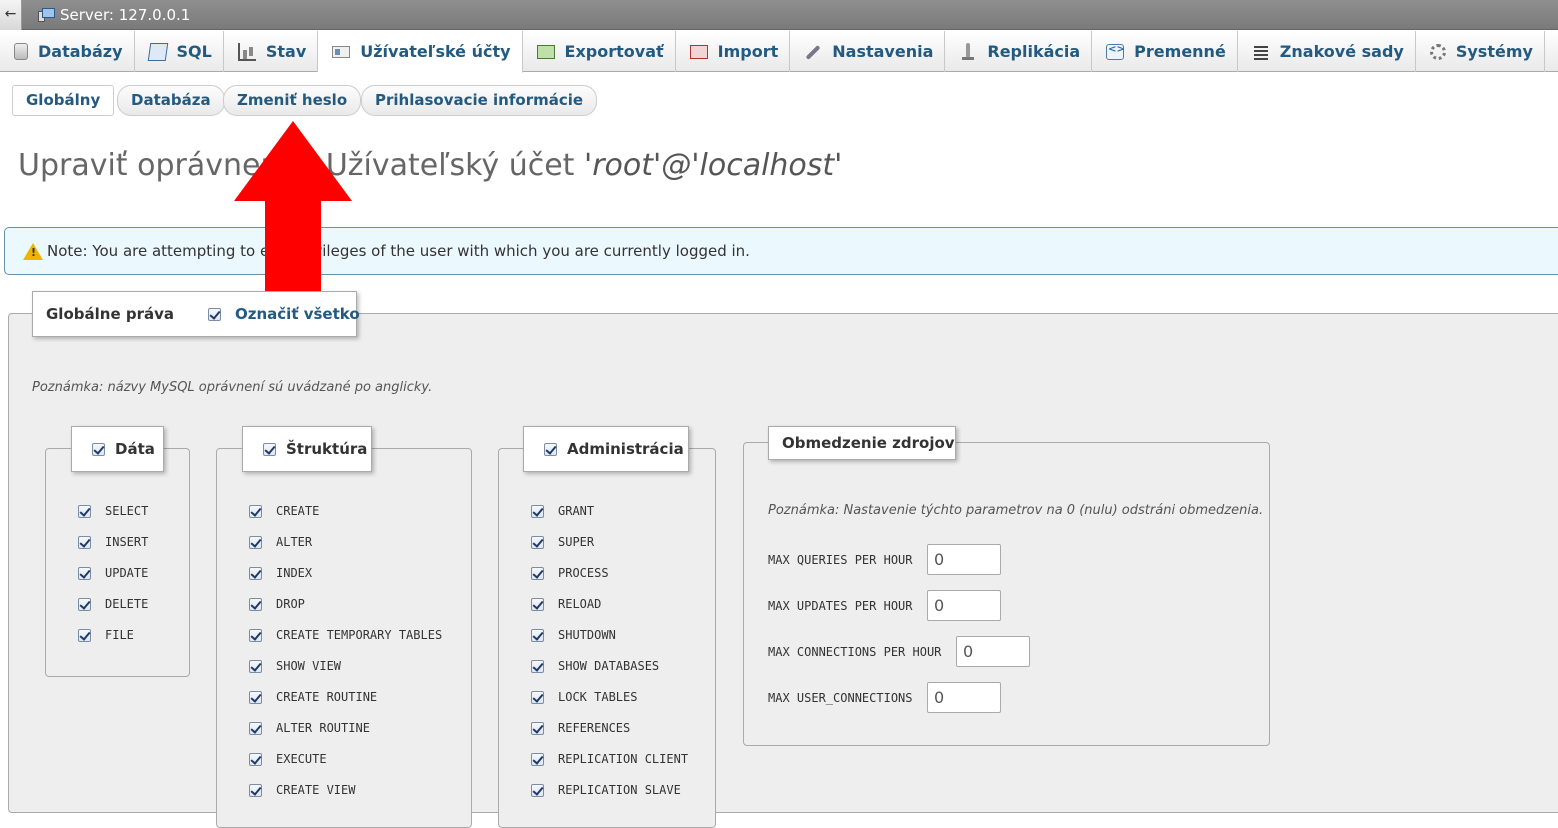  What do you see at coordinates (883, 51) in the screenshot?
I see `tab-label: Nastavenia` at bounding box center [883, 51].